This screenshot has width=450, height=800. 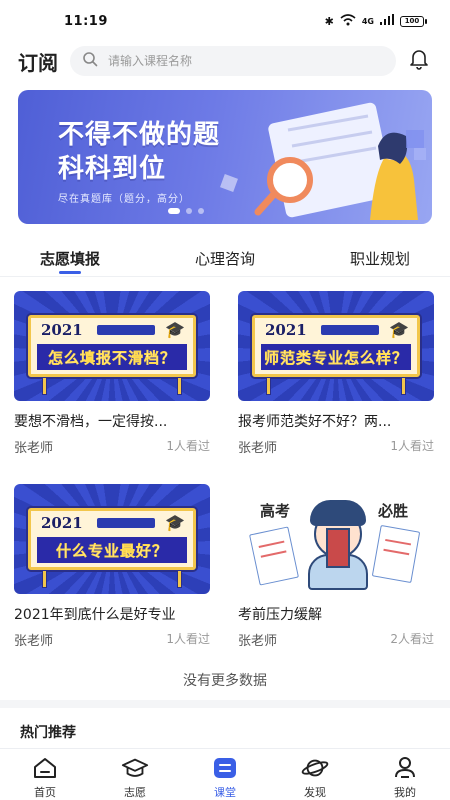 I want to click on category-tabs: 志愿填报 心理咨询 职业规划, so click(x=225, y=258).